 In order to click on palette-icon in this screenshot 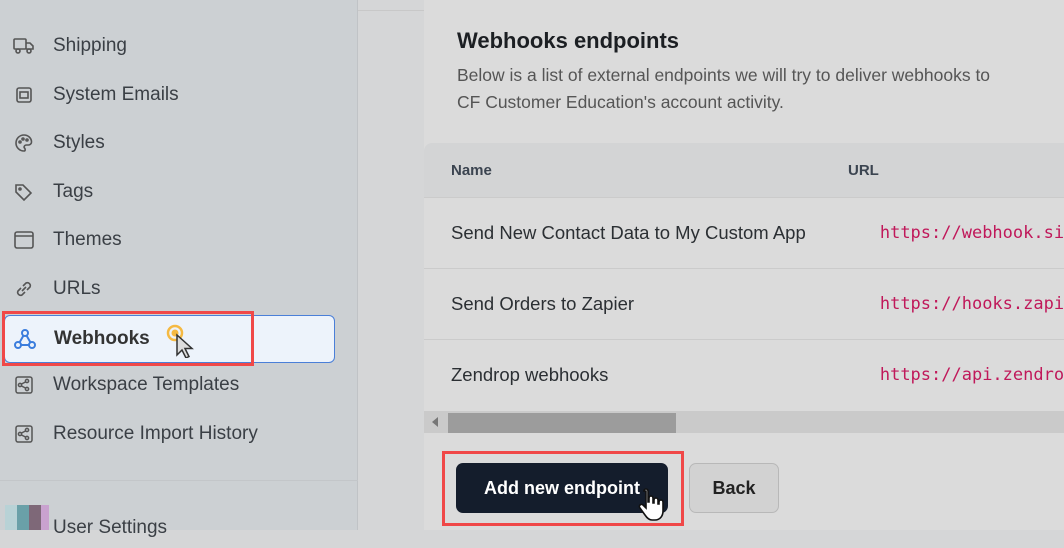, I will do `click(24, 143)`.